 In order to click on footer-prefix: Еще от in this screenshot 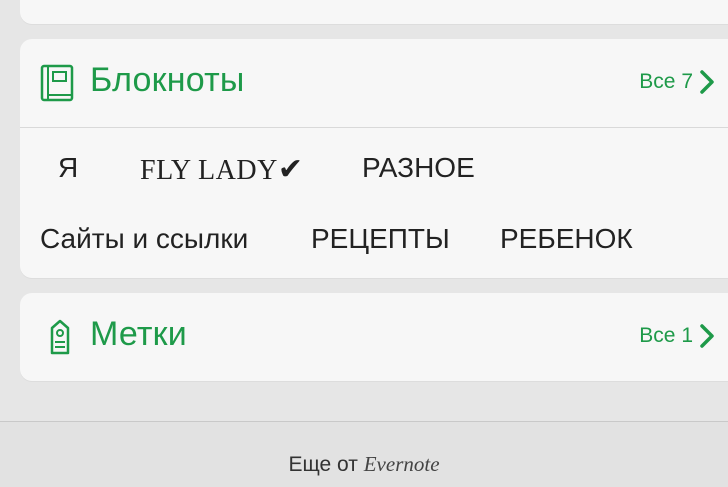, I will do `click(323, 464)`.